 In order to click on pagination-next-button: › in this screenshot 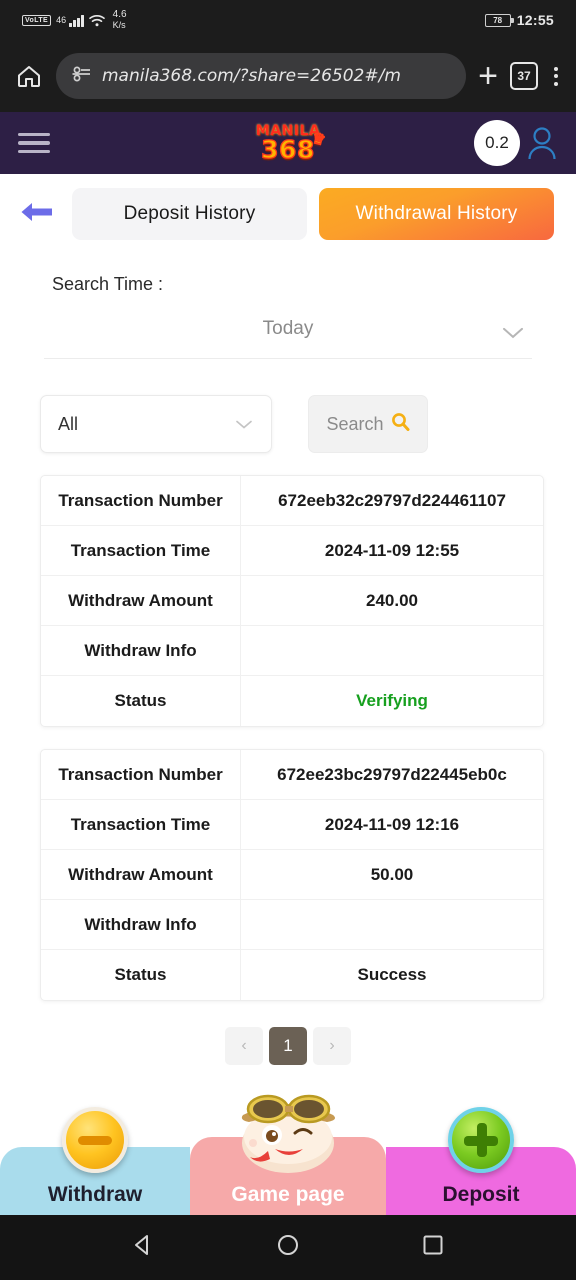, I will do `click(332, 1046)`.